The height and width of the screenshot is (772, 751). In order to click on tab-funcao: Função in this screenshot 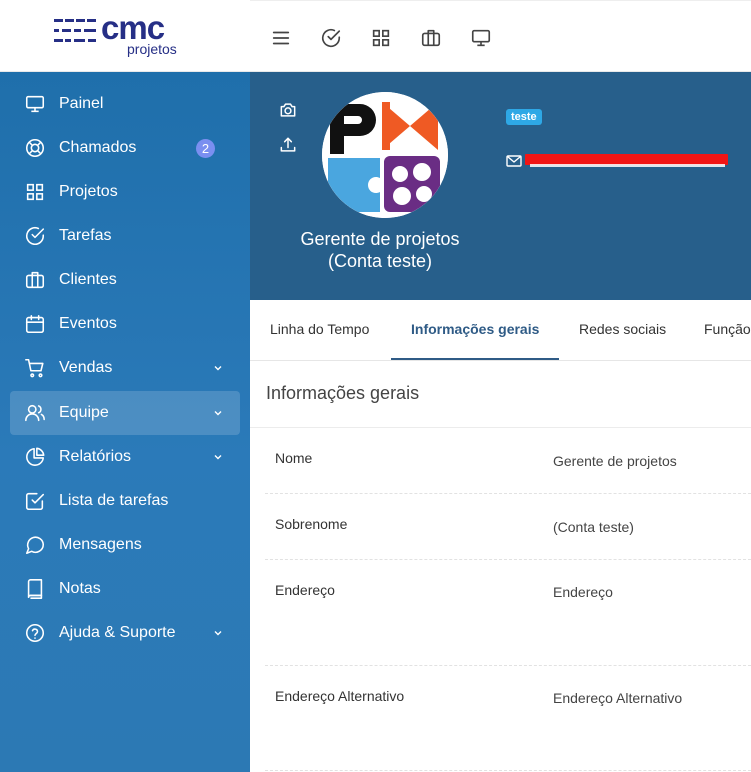, I will do `click(727, 329)`.